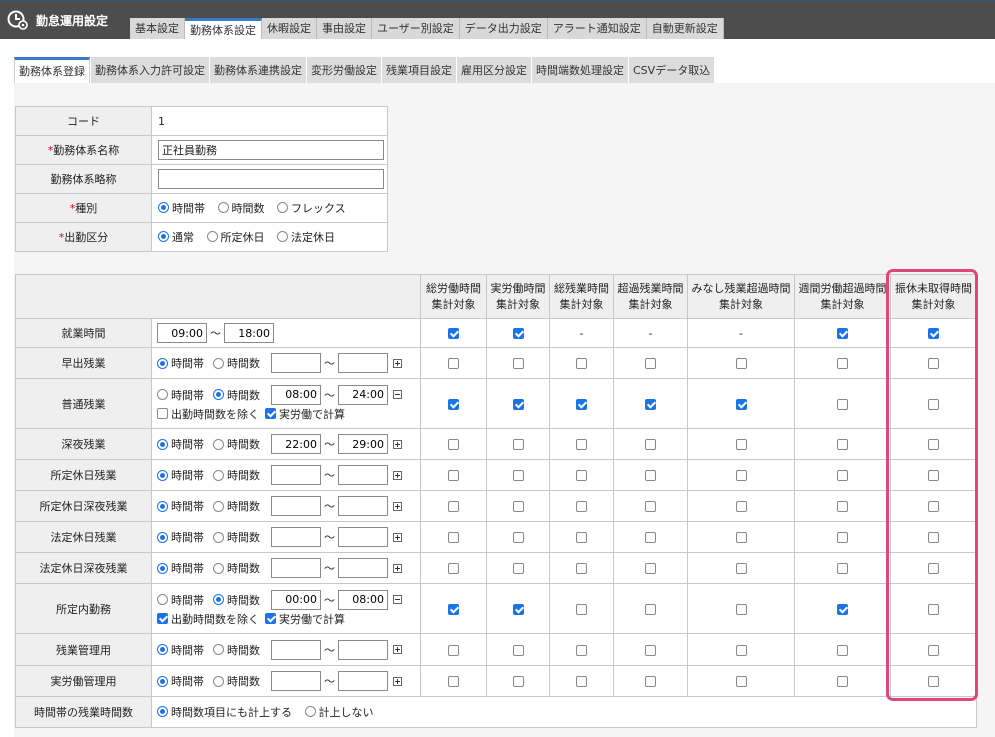  What do you see at coordinates (235, 237) in the screenshot?
I see `attendance-radio-scheduled-holiday: 所定休日` at bounding box center [235, 237].